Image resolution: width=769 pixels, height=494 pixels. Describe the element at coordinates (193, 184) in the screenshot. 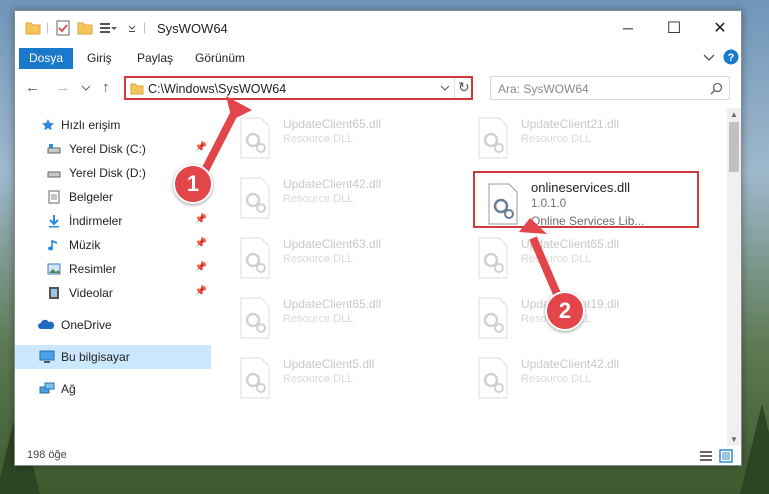

I see `step-1-callout: 1` at that location.